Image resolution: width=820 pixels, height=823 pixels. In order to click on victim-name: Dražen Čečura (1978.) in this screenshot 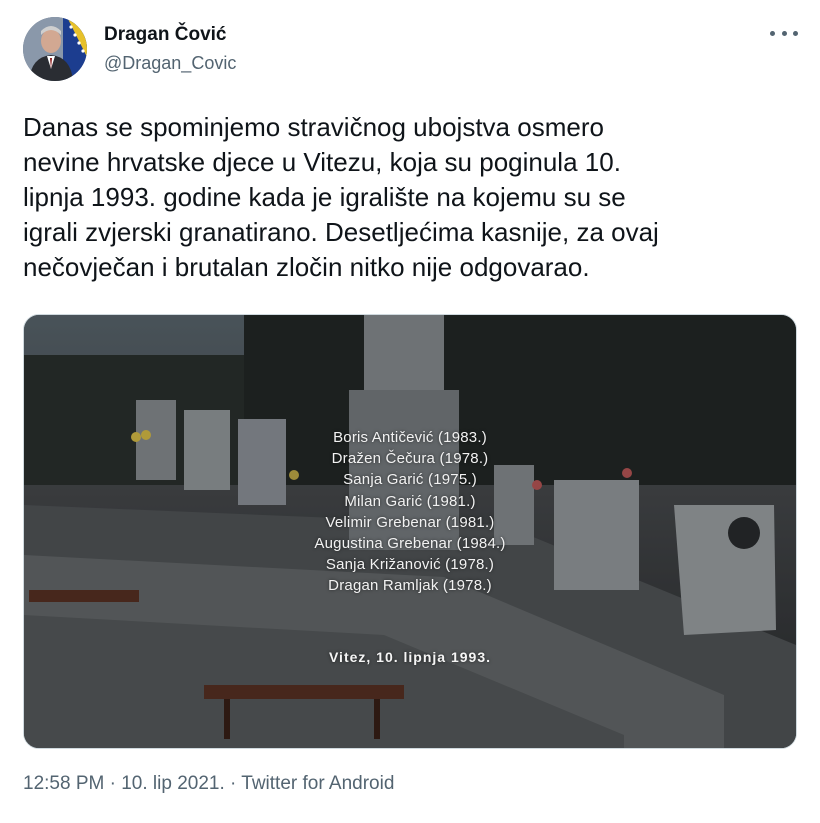, I will do `click(410, 459)`.